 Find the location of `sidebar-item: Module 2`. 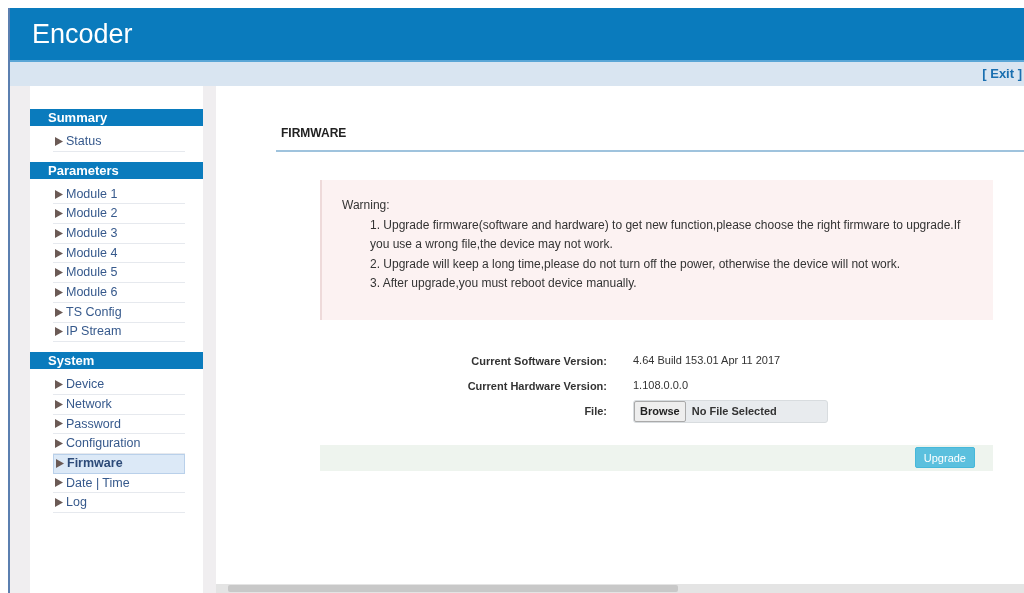

sidebar-item: Module 2 is located at coordinates (119, 214).